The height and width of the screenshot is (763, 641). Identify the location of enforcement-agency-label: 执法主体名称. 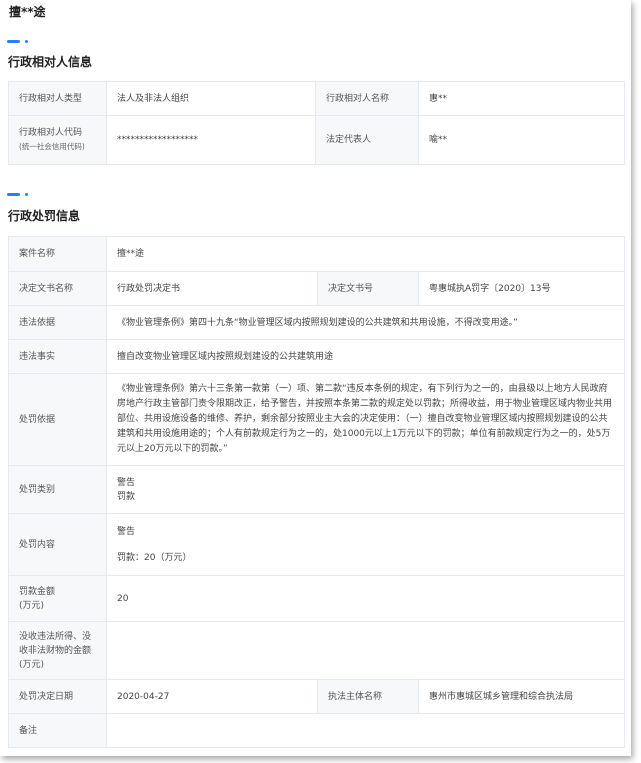
(368, 696).